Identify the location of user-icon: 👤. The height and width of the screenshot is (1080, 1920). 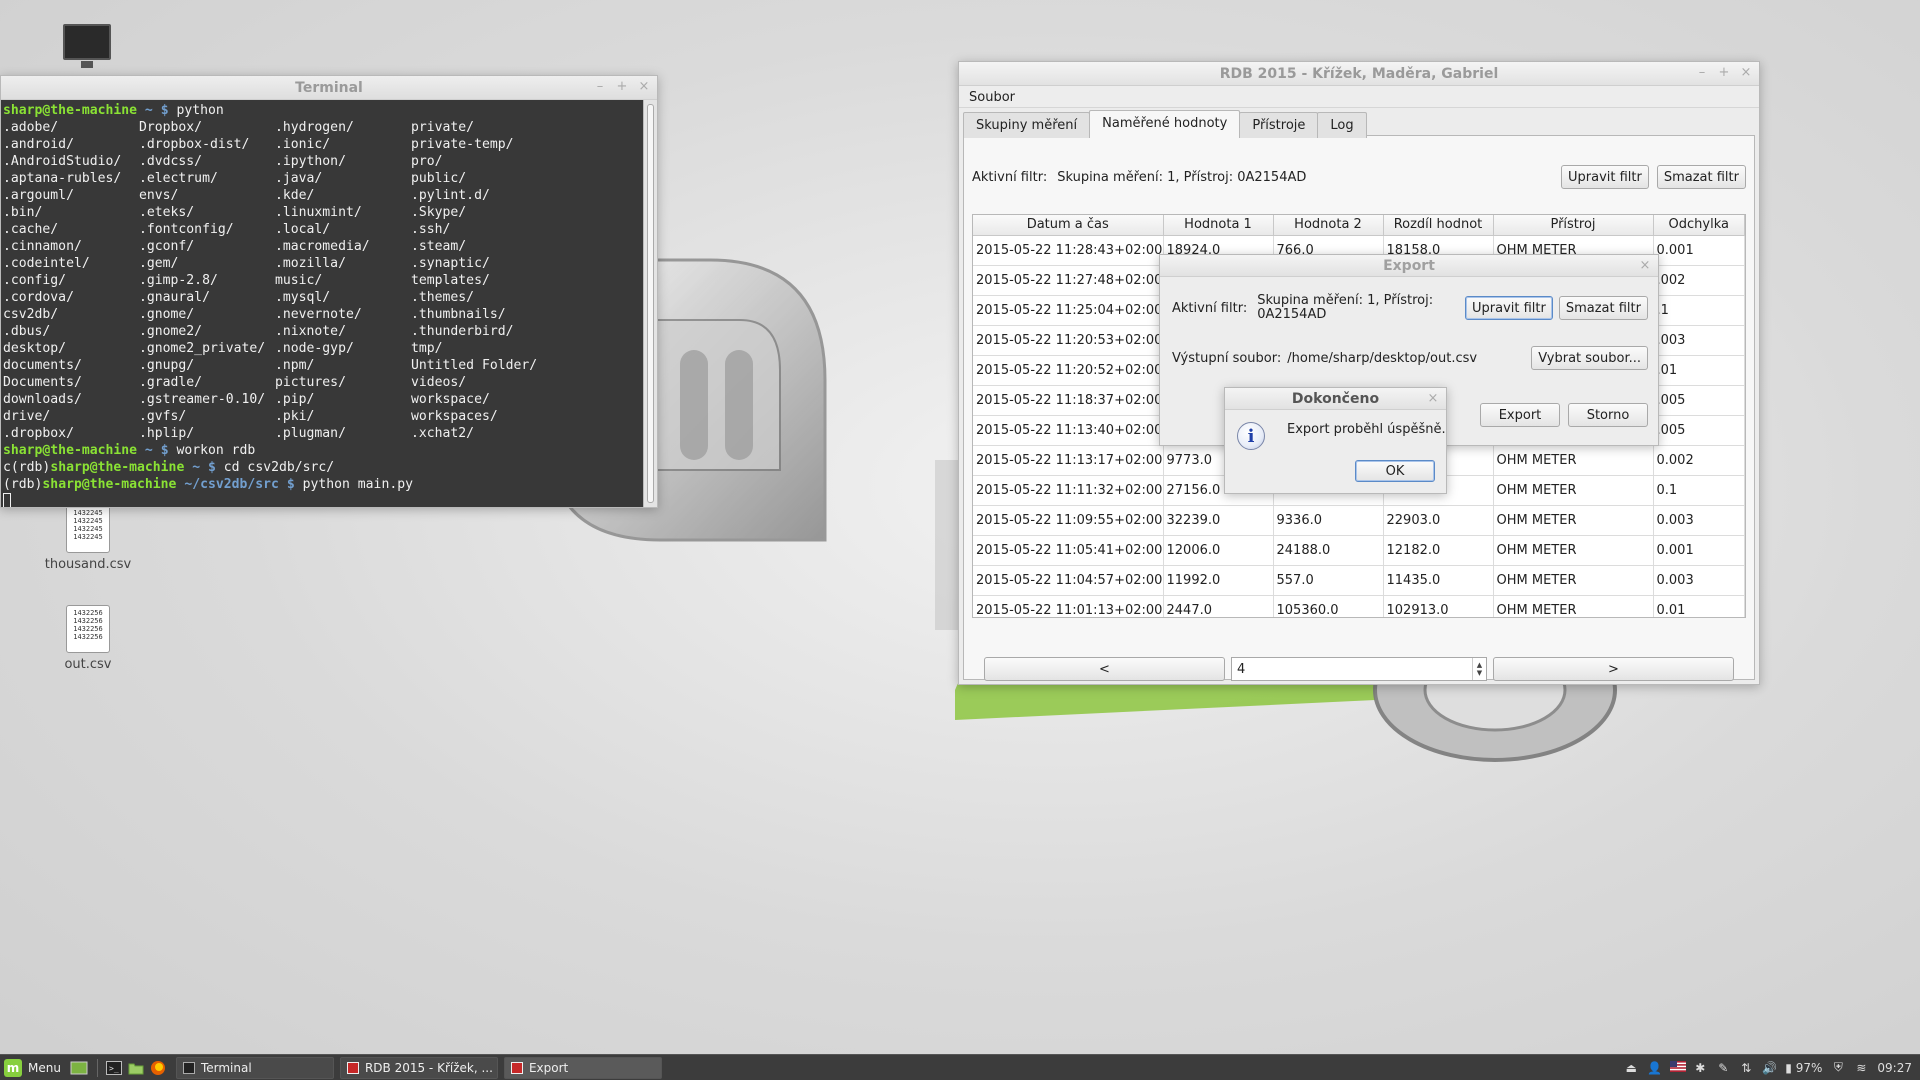
(1654, 1068).